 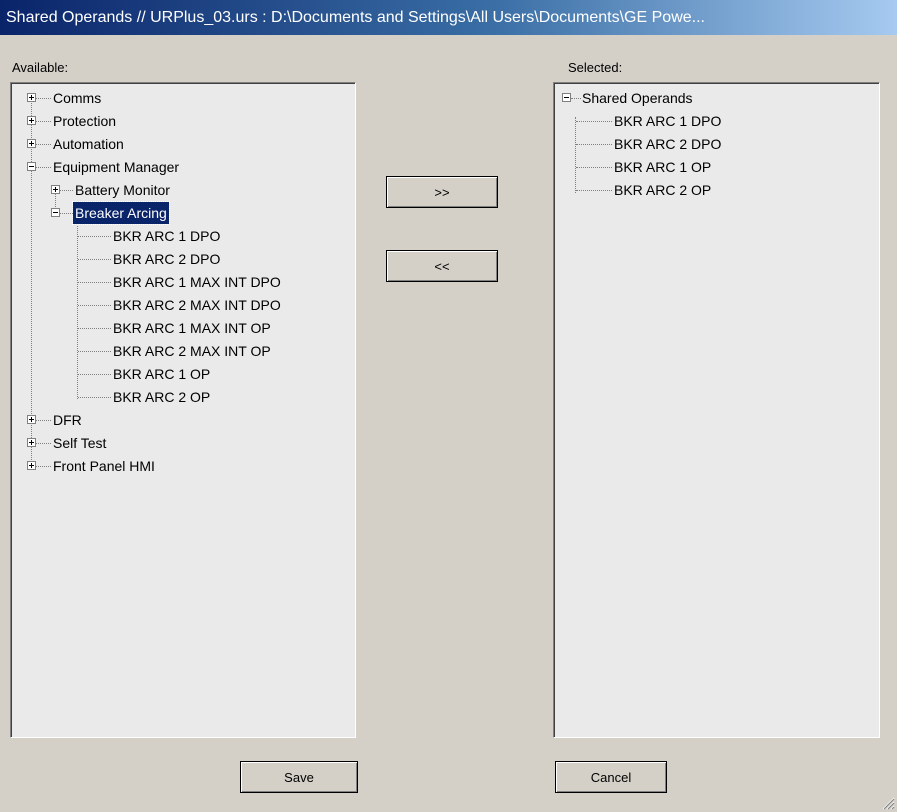 I want to click on tree-node-battery-monitor: Battery Monitor, so click(x=181, y=190).